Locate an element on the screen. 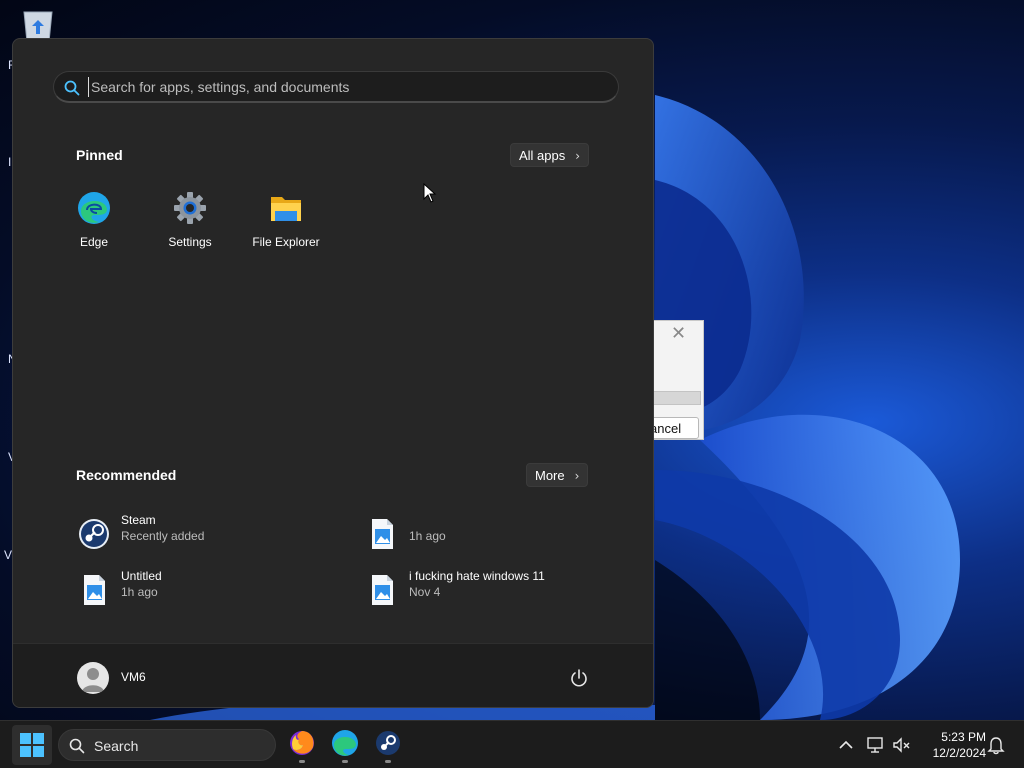  power-icon is located at coordinates (579, 678).